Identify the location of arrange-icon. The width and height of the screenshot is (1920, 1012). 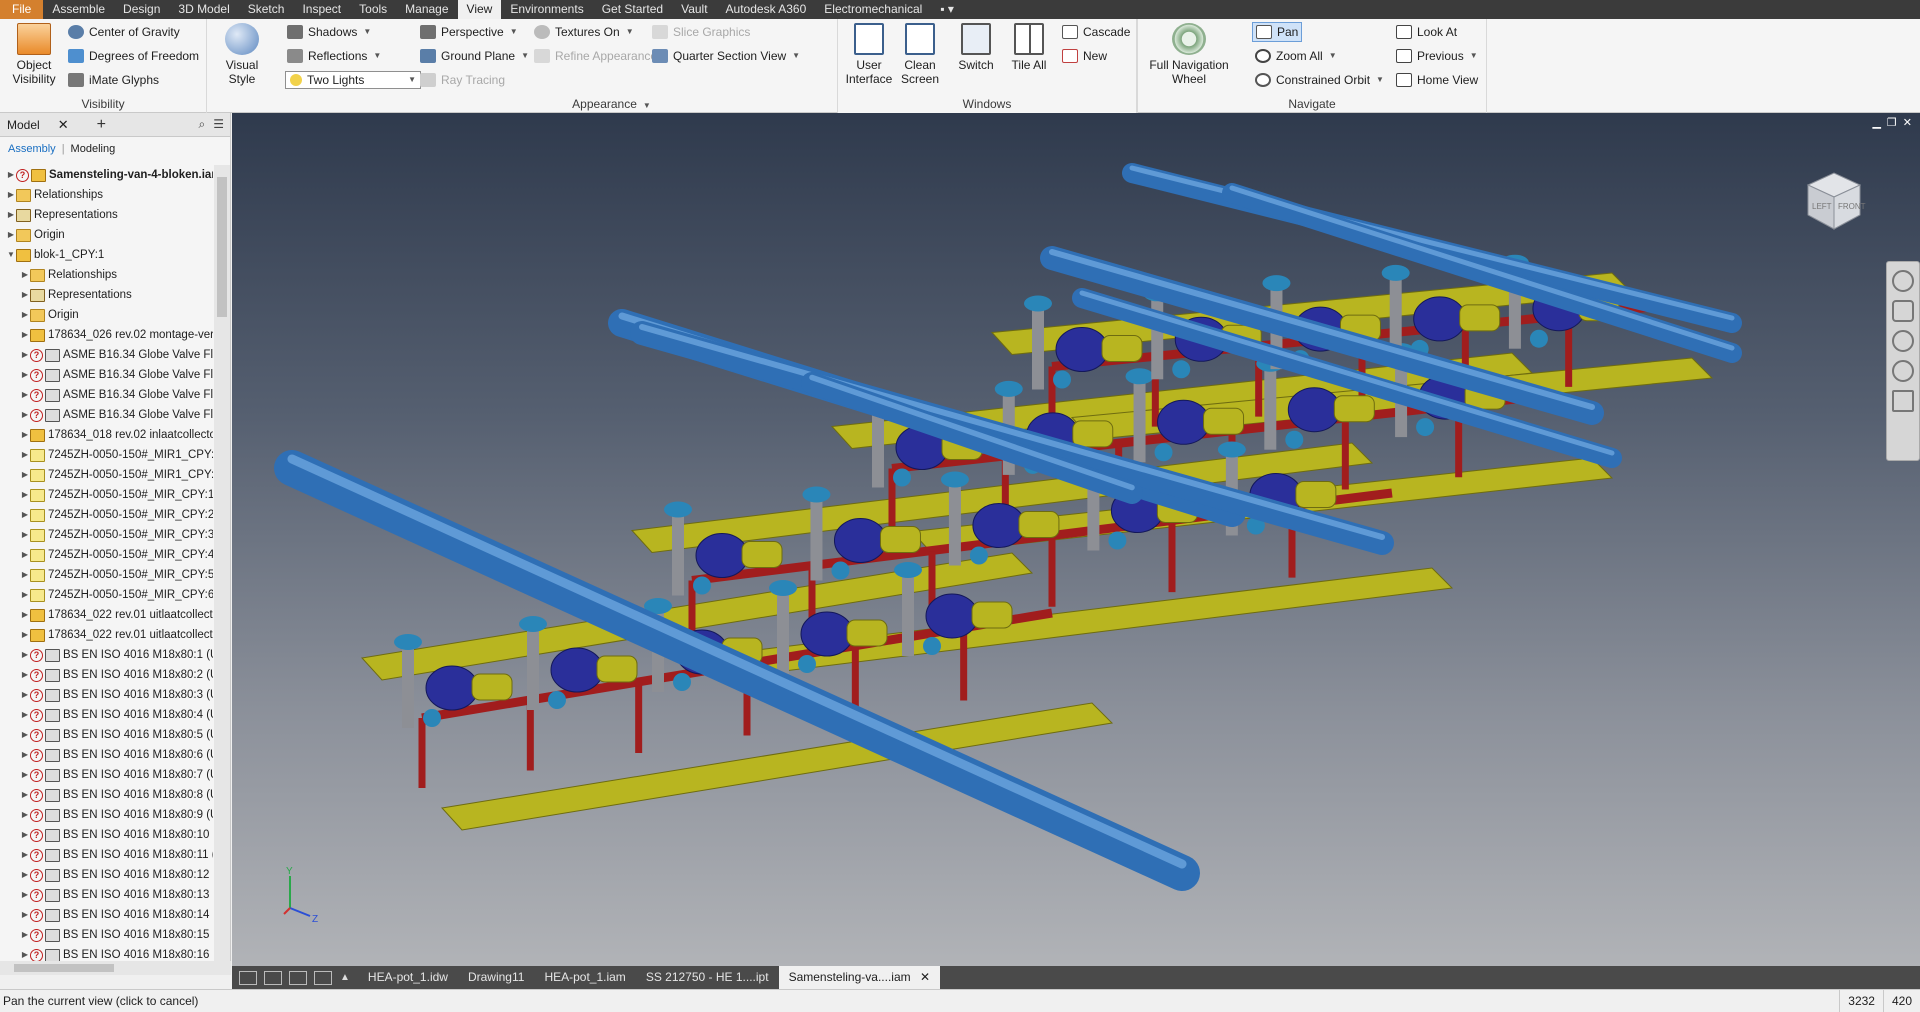
(323, 977).